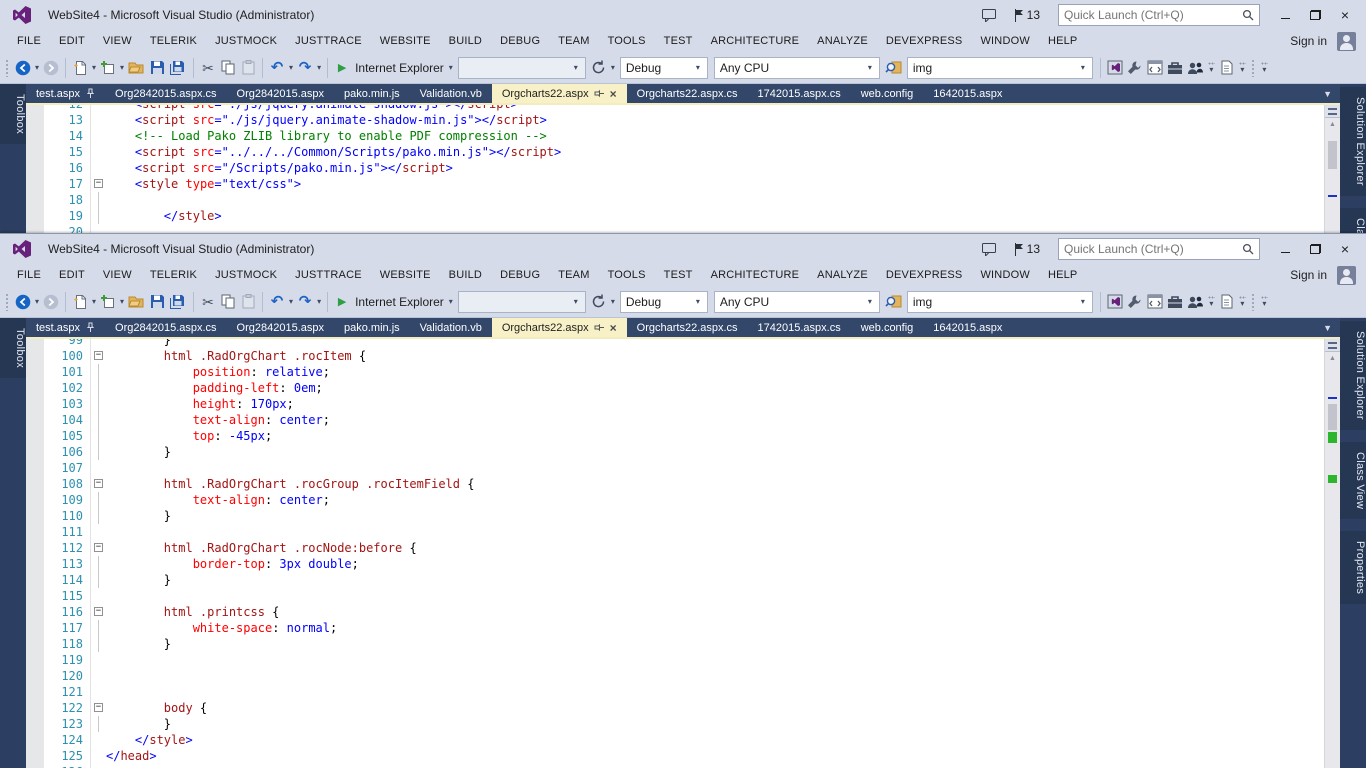 The width and height of the screenshot is (1366, 768). I want to click on navigate-back-dropdown: ▾, so click(37, 67).